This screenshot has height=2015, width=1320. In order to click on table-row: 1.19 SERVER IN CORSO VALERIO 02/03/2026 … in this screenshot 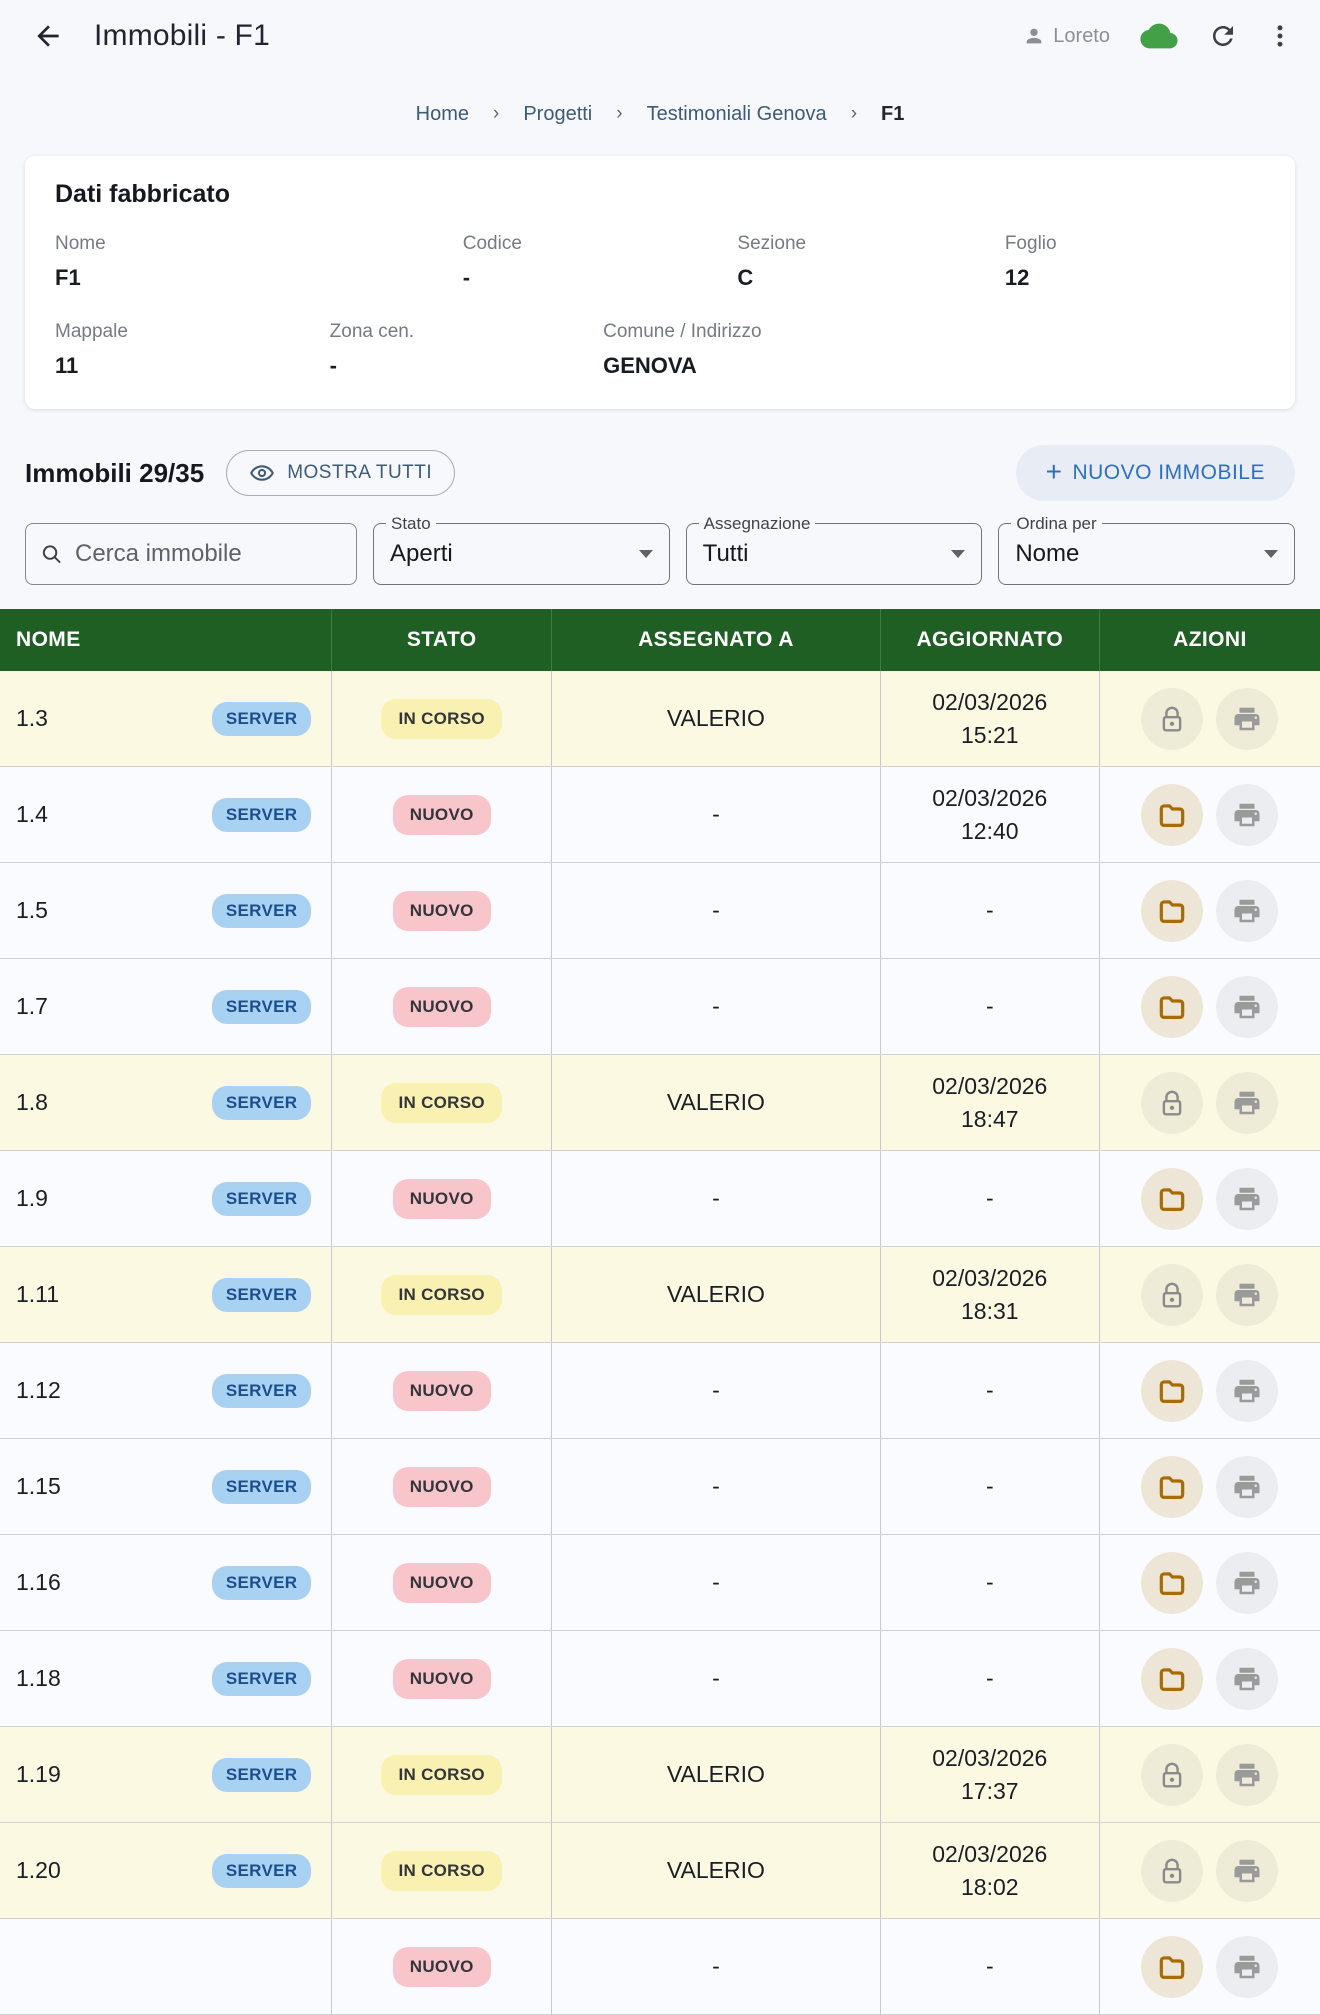, I will do `click(660, 1775)`.